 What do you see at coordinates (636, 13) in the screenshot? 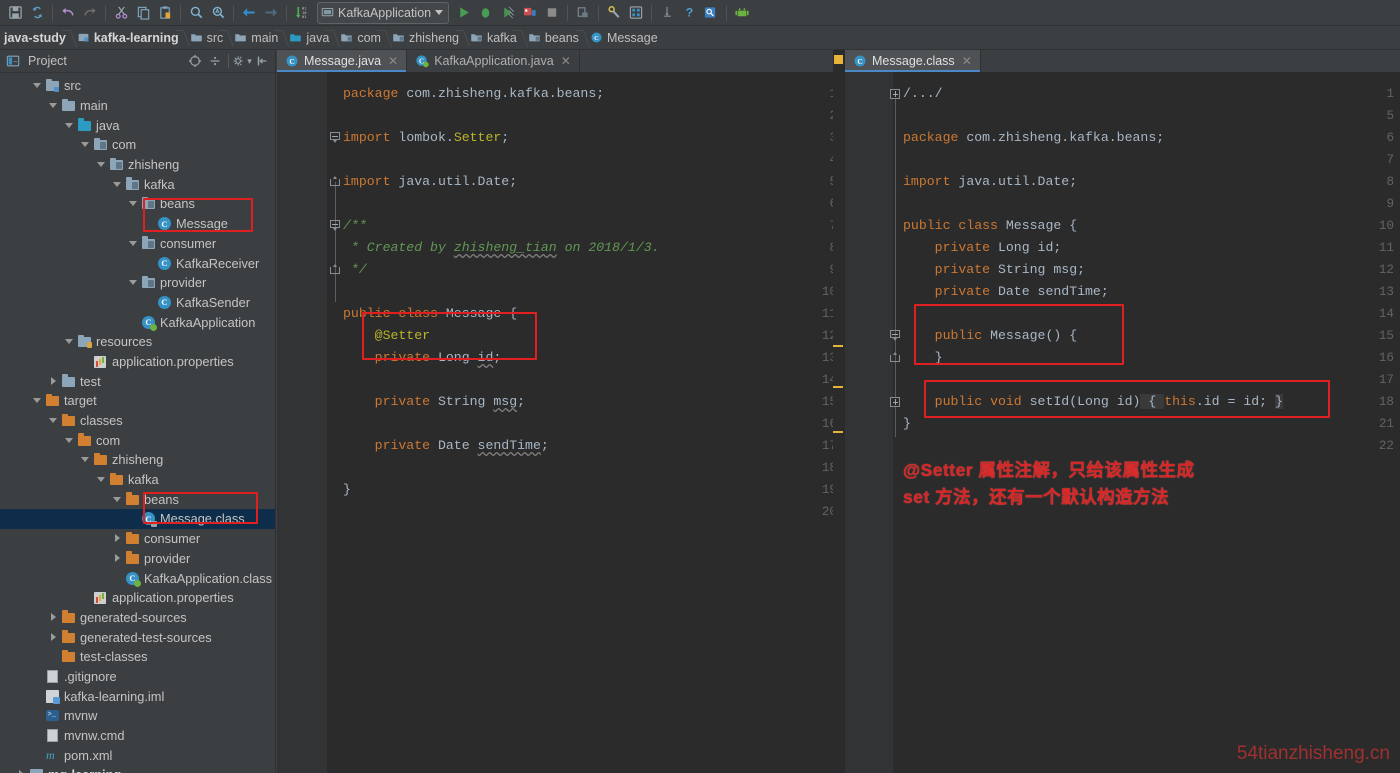
I see `project-structure-icon` at bounding box center [636, 13].